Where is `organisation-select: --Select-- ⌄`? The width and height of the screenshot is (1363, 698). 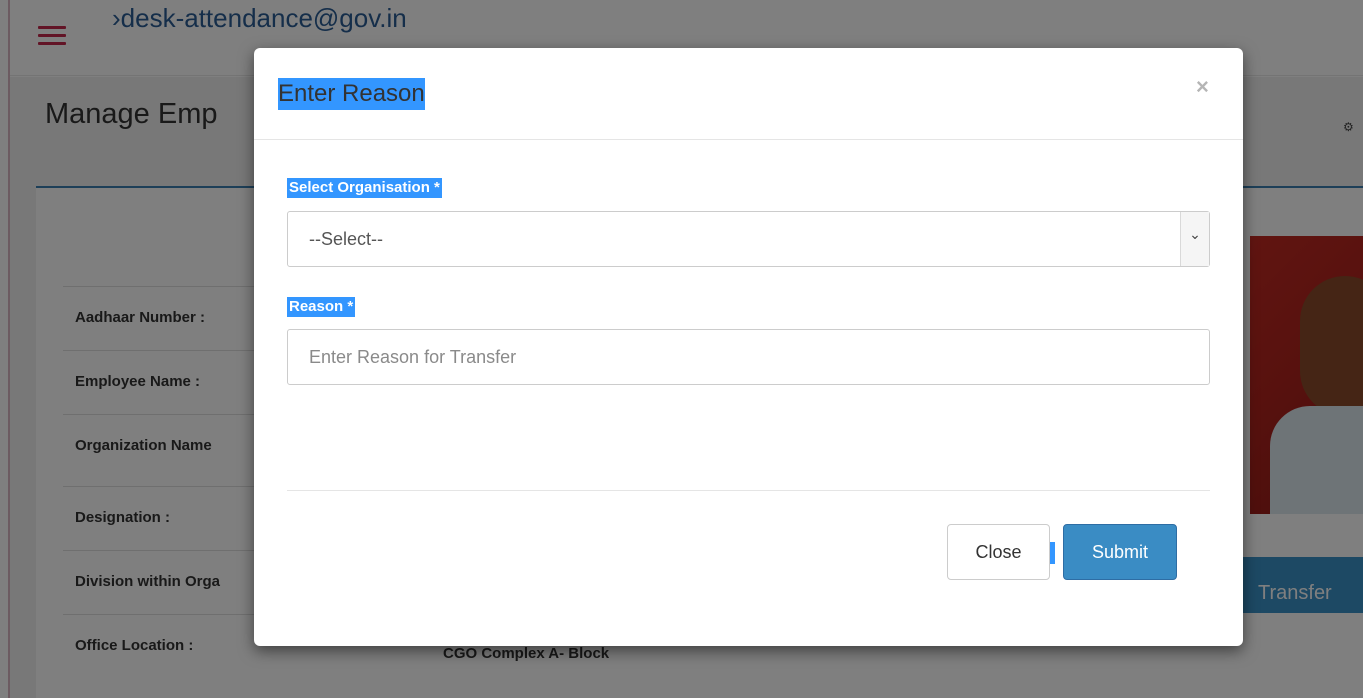
organisation-select: --Select-- ⌄ is located at coordinates (748, 239).